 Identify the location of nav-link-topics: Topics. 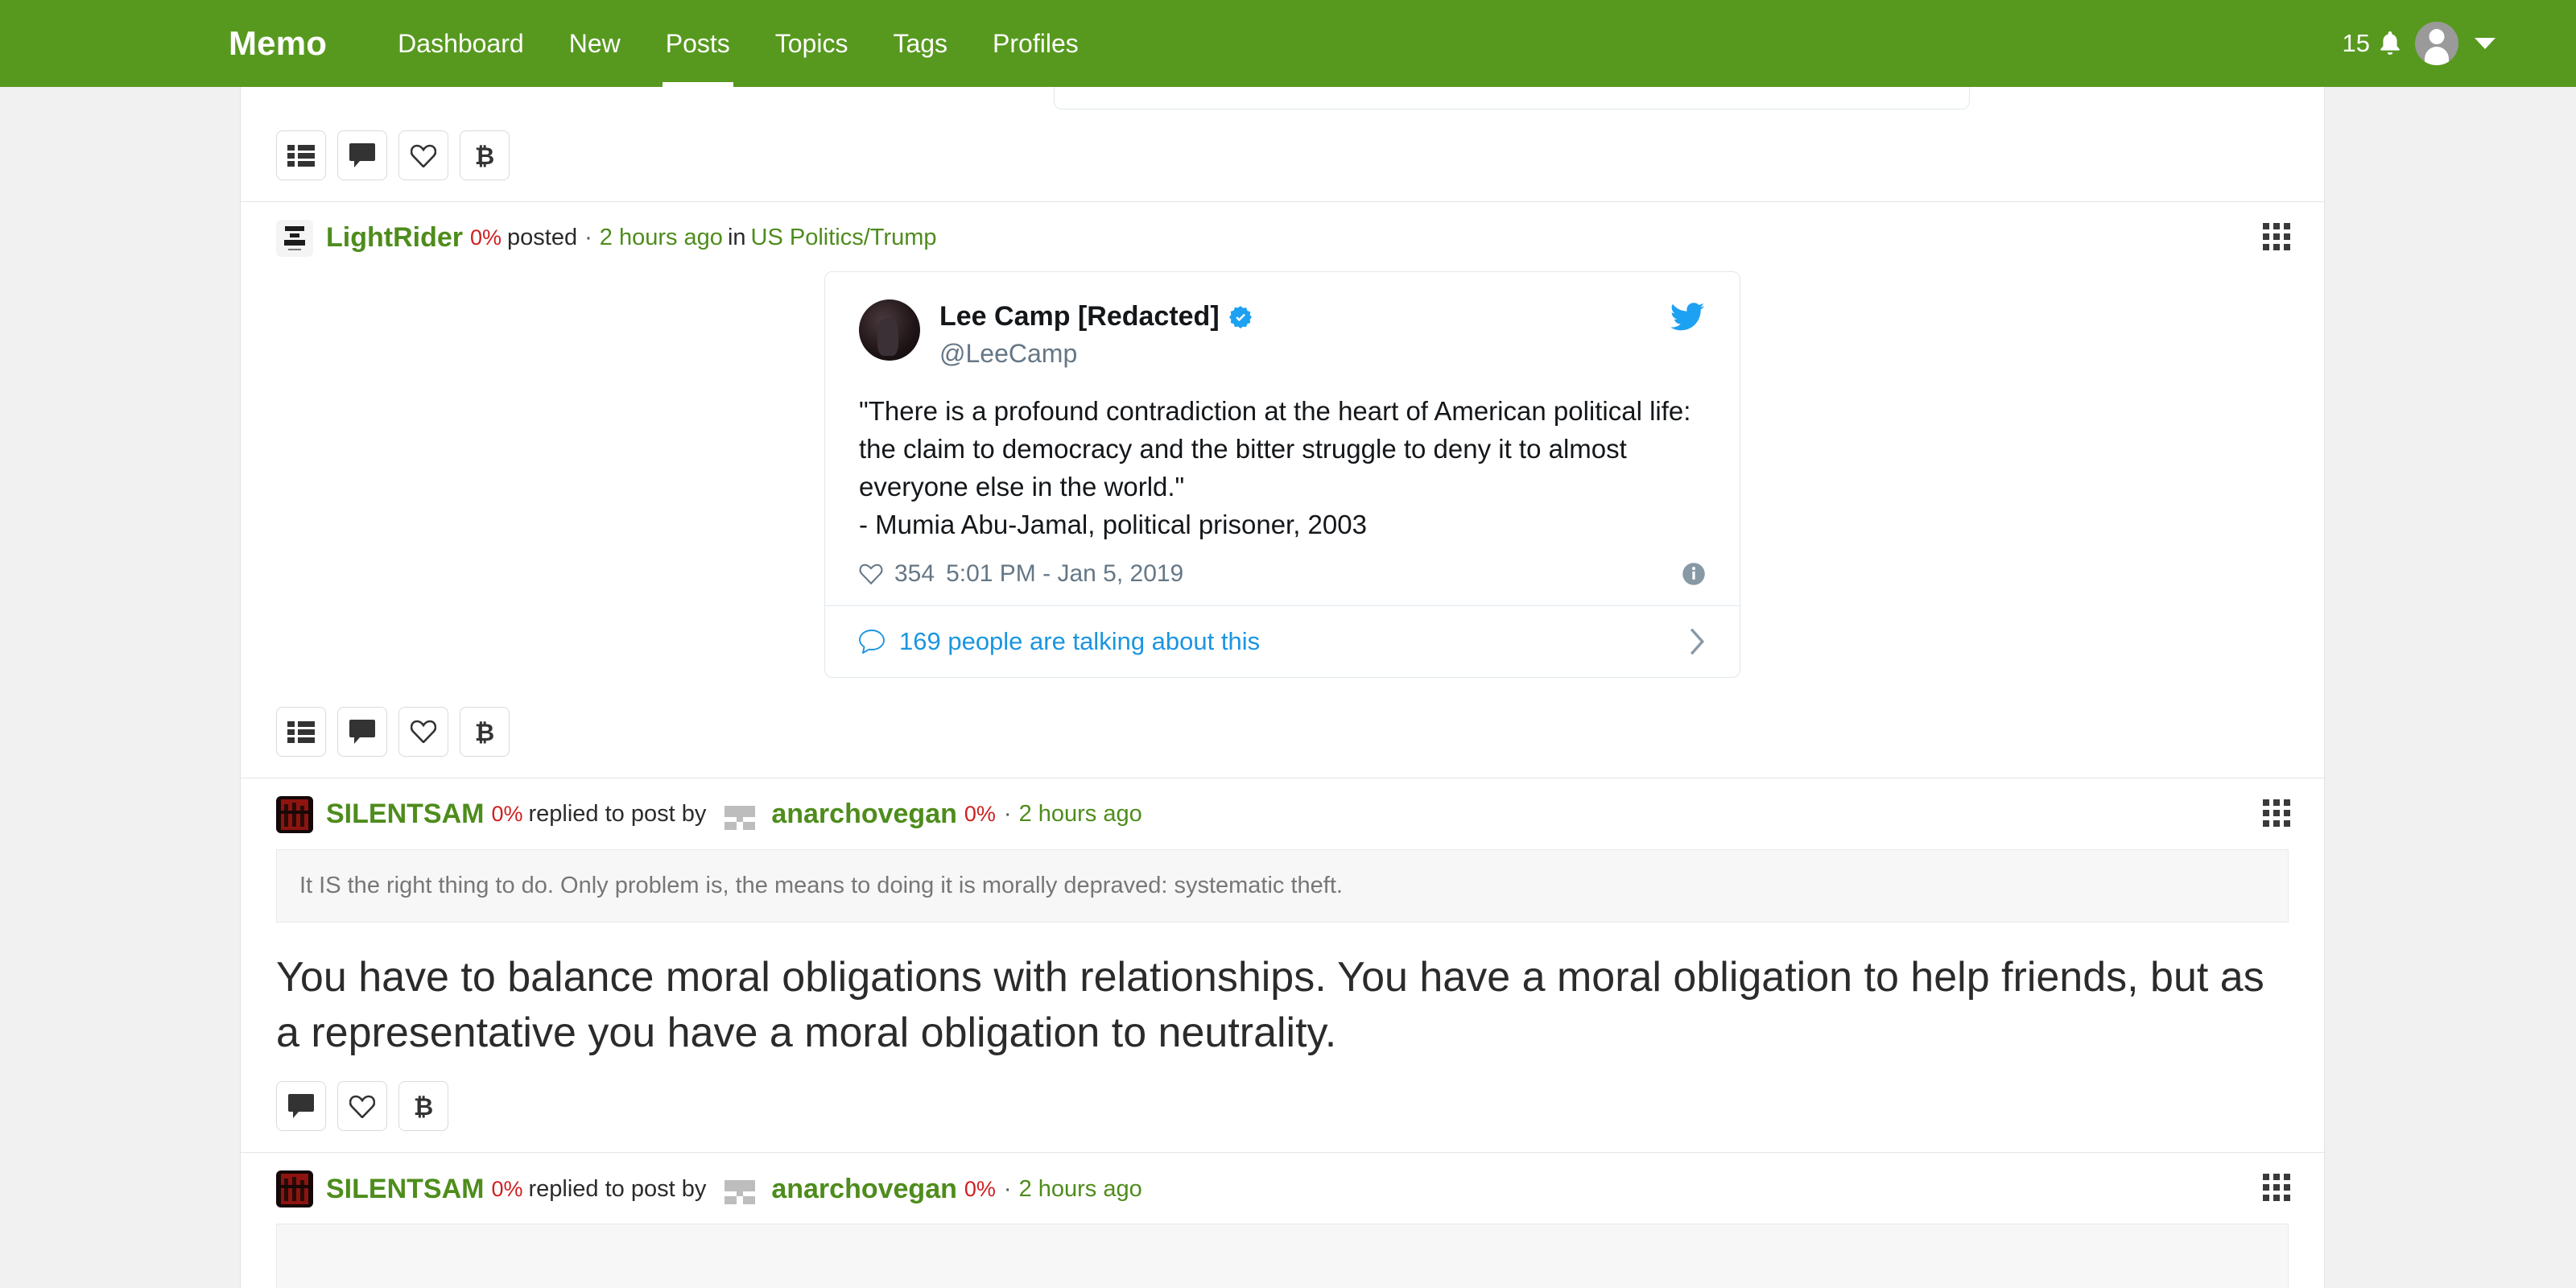
(812, 43).